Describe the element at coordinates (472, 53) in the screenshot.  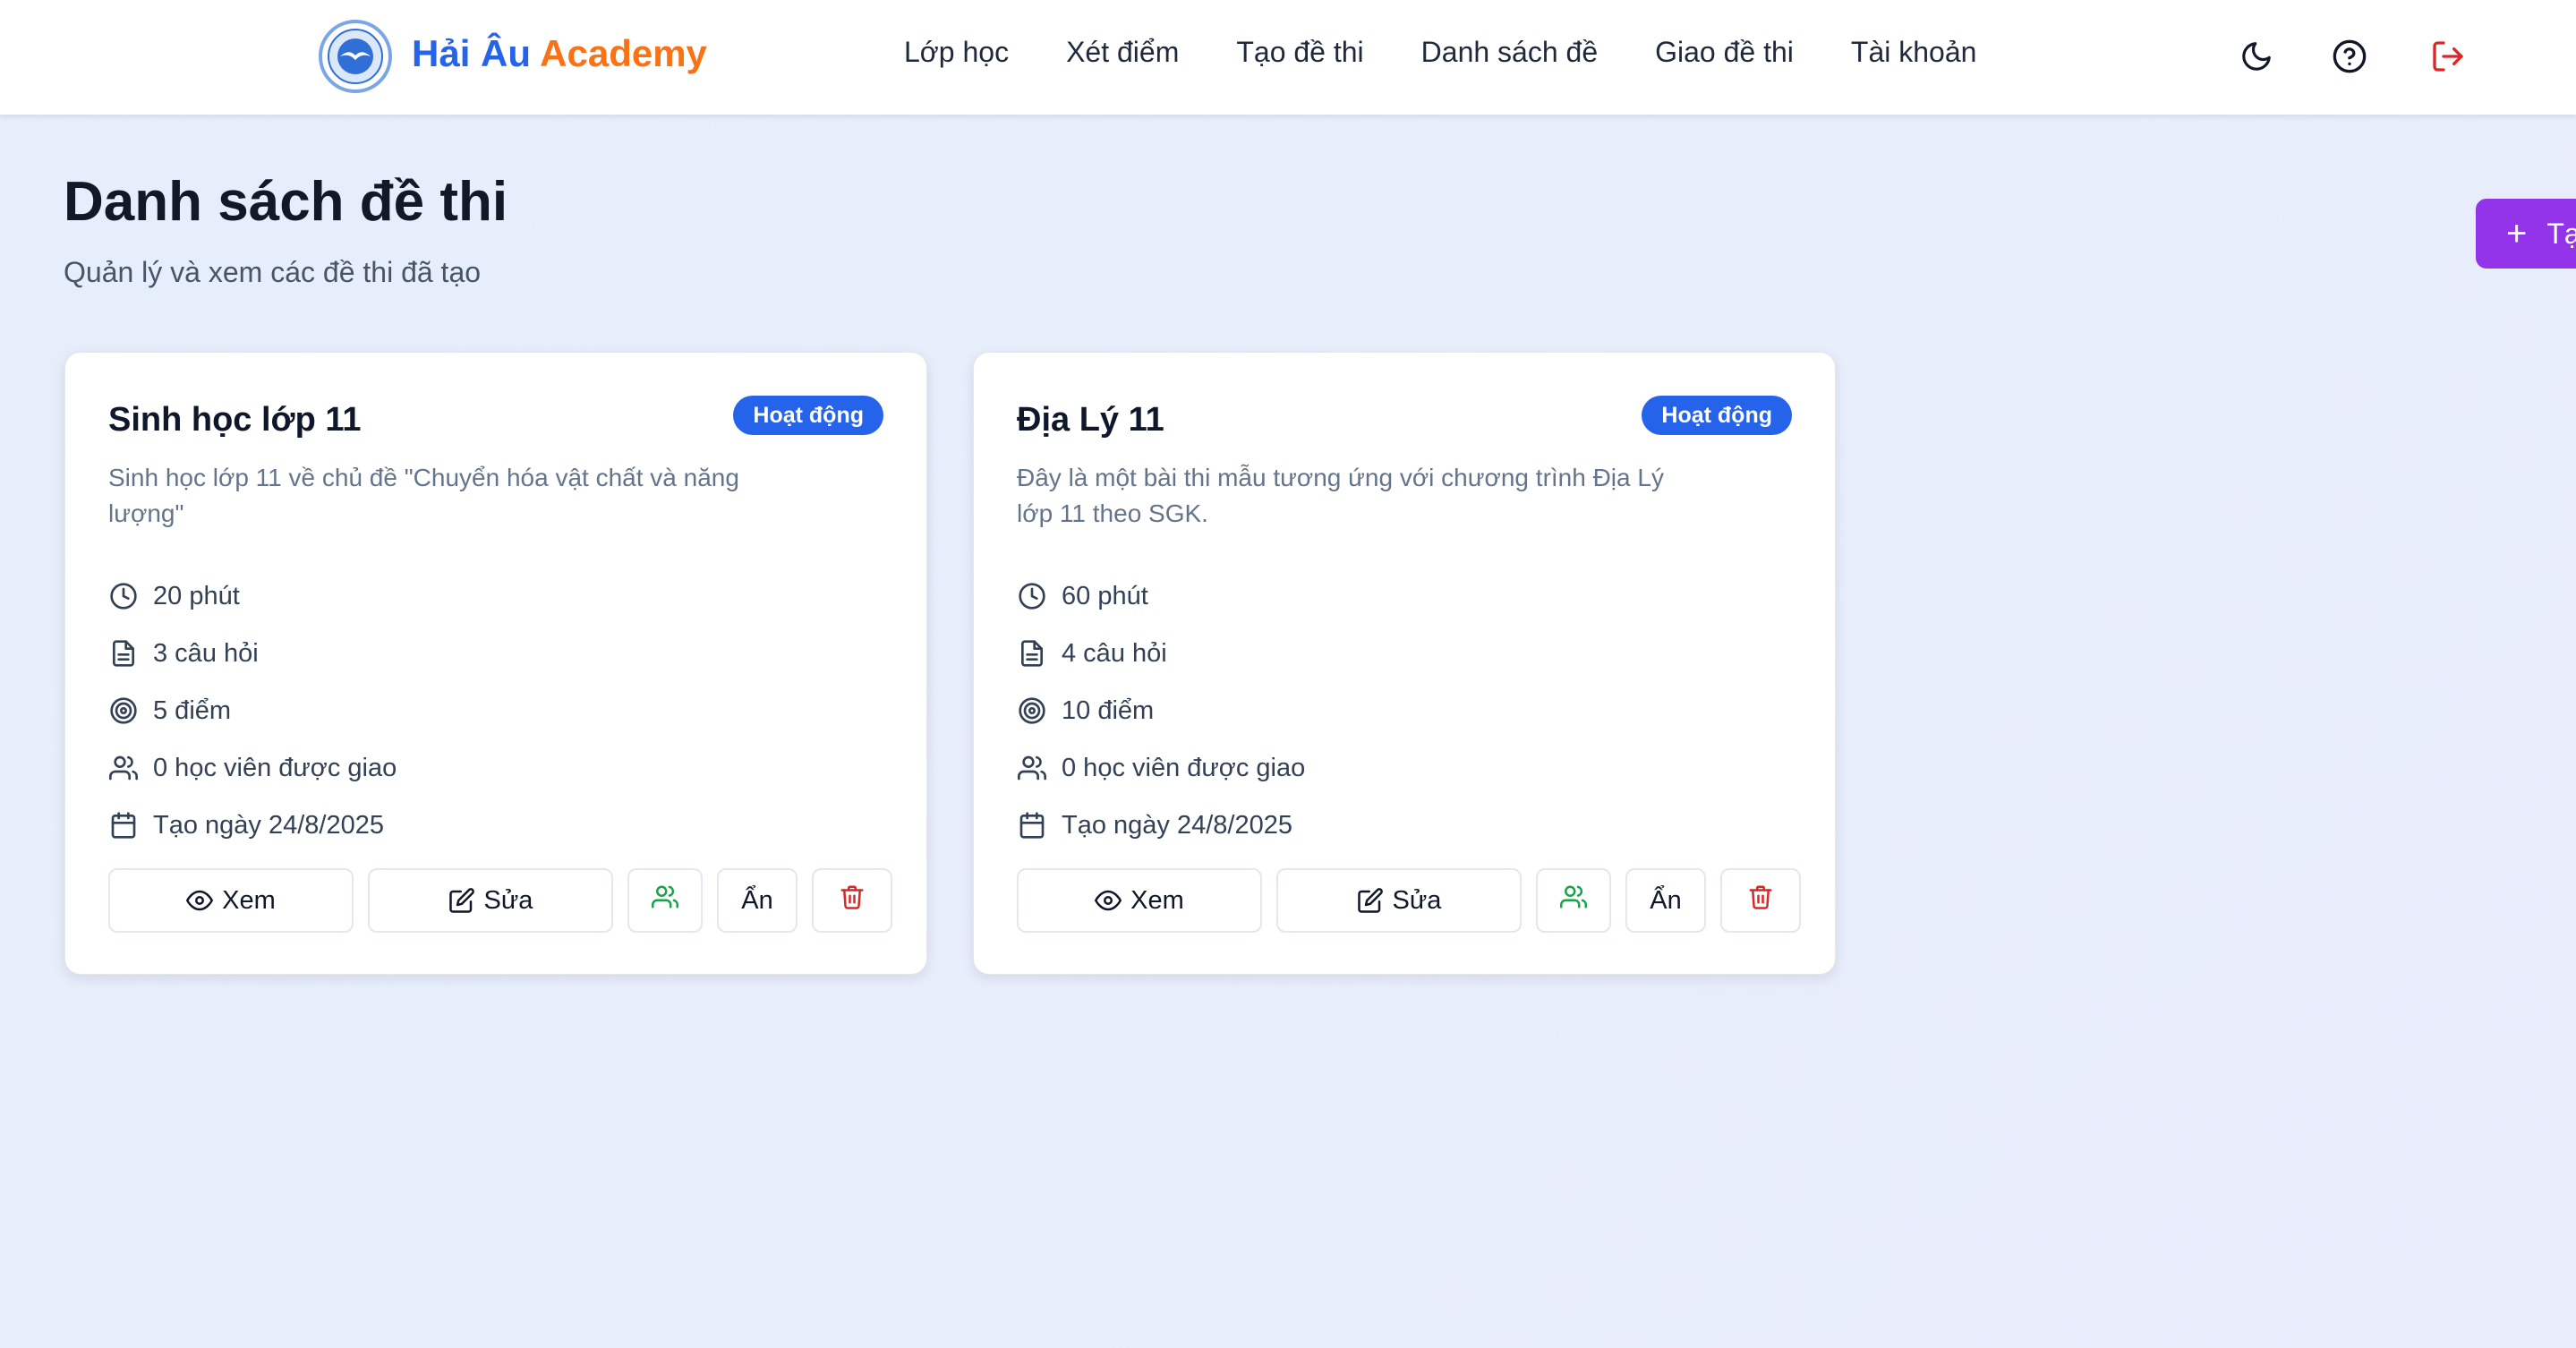
I see `brand-name-part1: Hải Âu` at that location.